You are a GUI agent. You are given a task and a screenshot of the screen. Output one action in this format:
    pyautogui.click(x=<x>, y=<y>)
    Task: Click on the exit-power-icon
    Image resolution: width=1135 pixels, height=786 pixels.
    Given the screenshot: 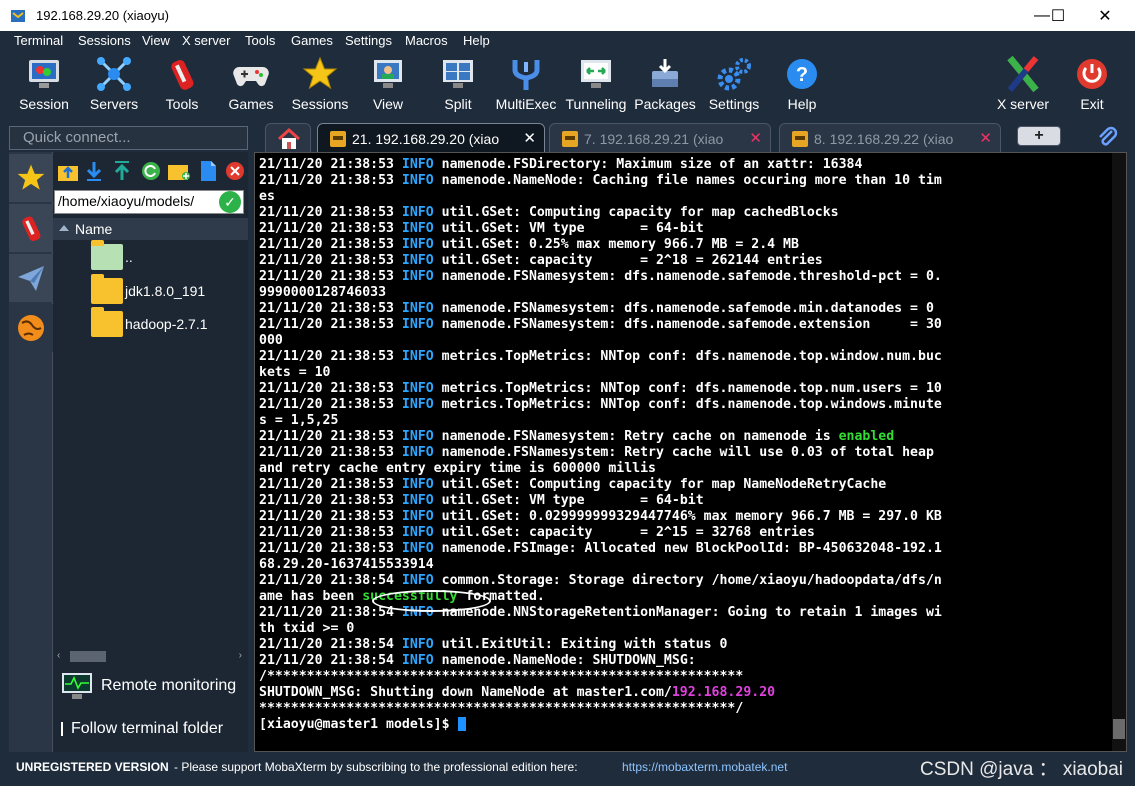 What is the action you would take?
    pyautogui.click(x=1092, y=74)
    